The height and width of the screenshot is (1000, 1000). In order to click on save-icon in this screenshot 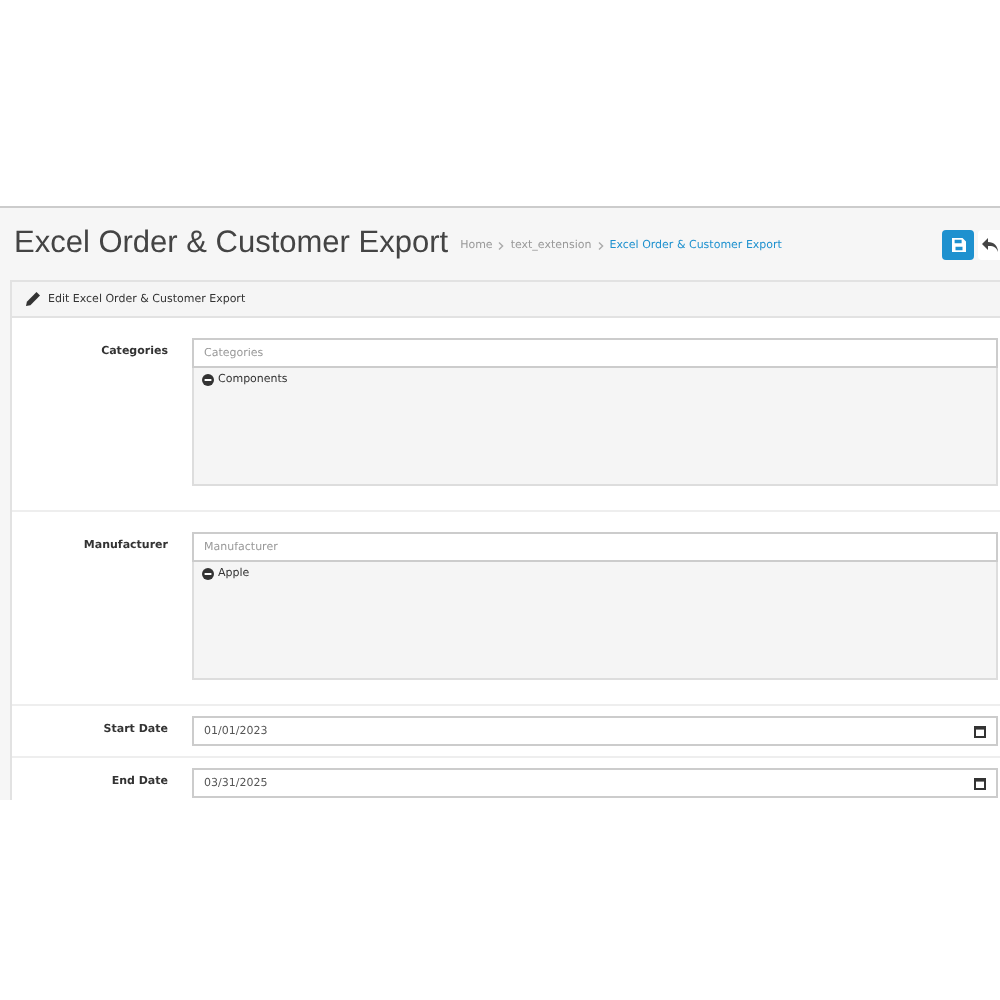, I will do `click(958, 244)`.